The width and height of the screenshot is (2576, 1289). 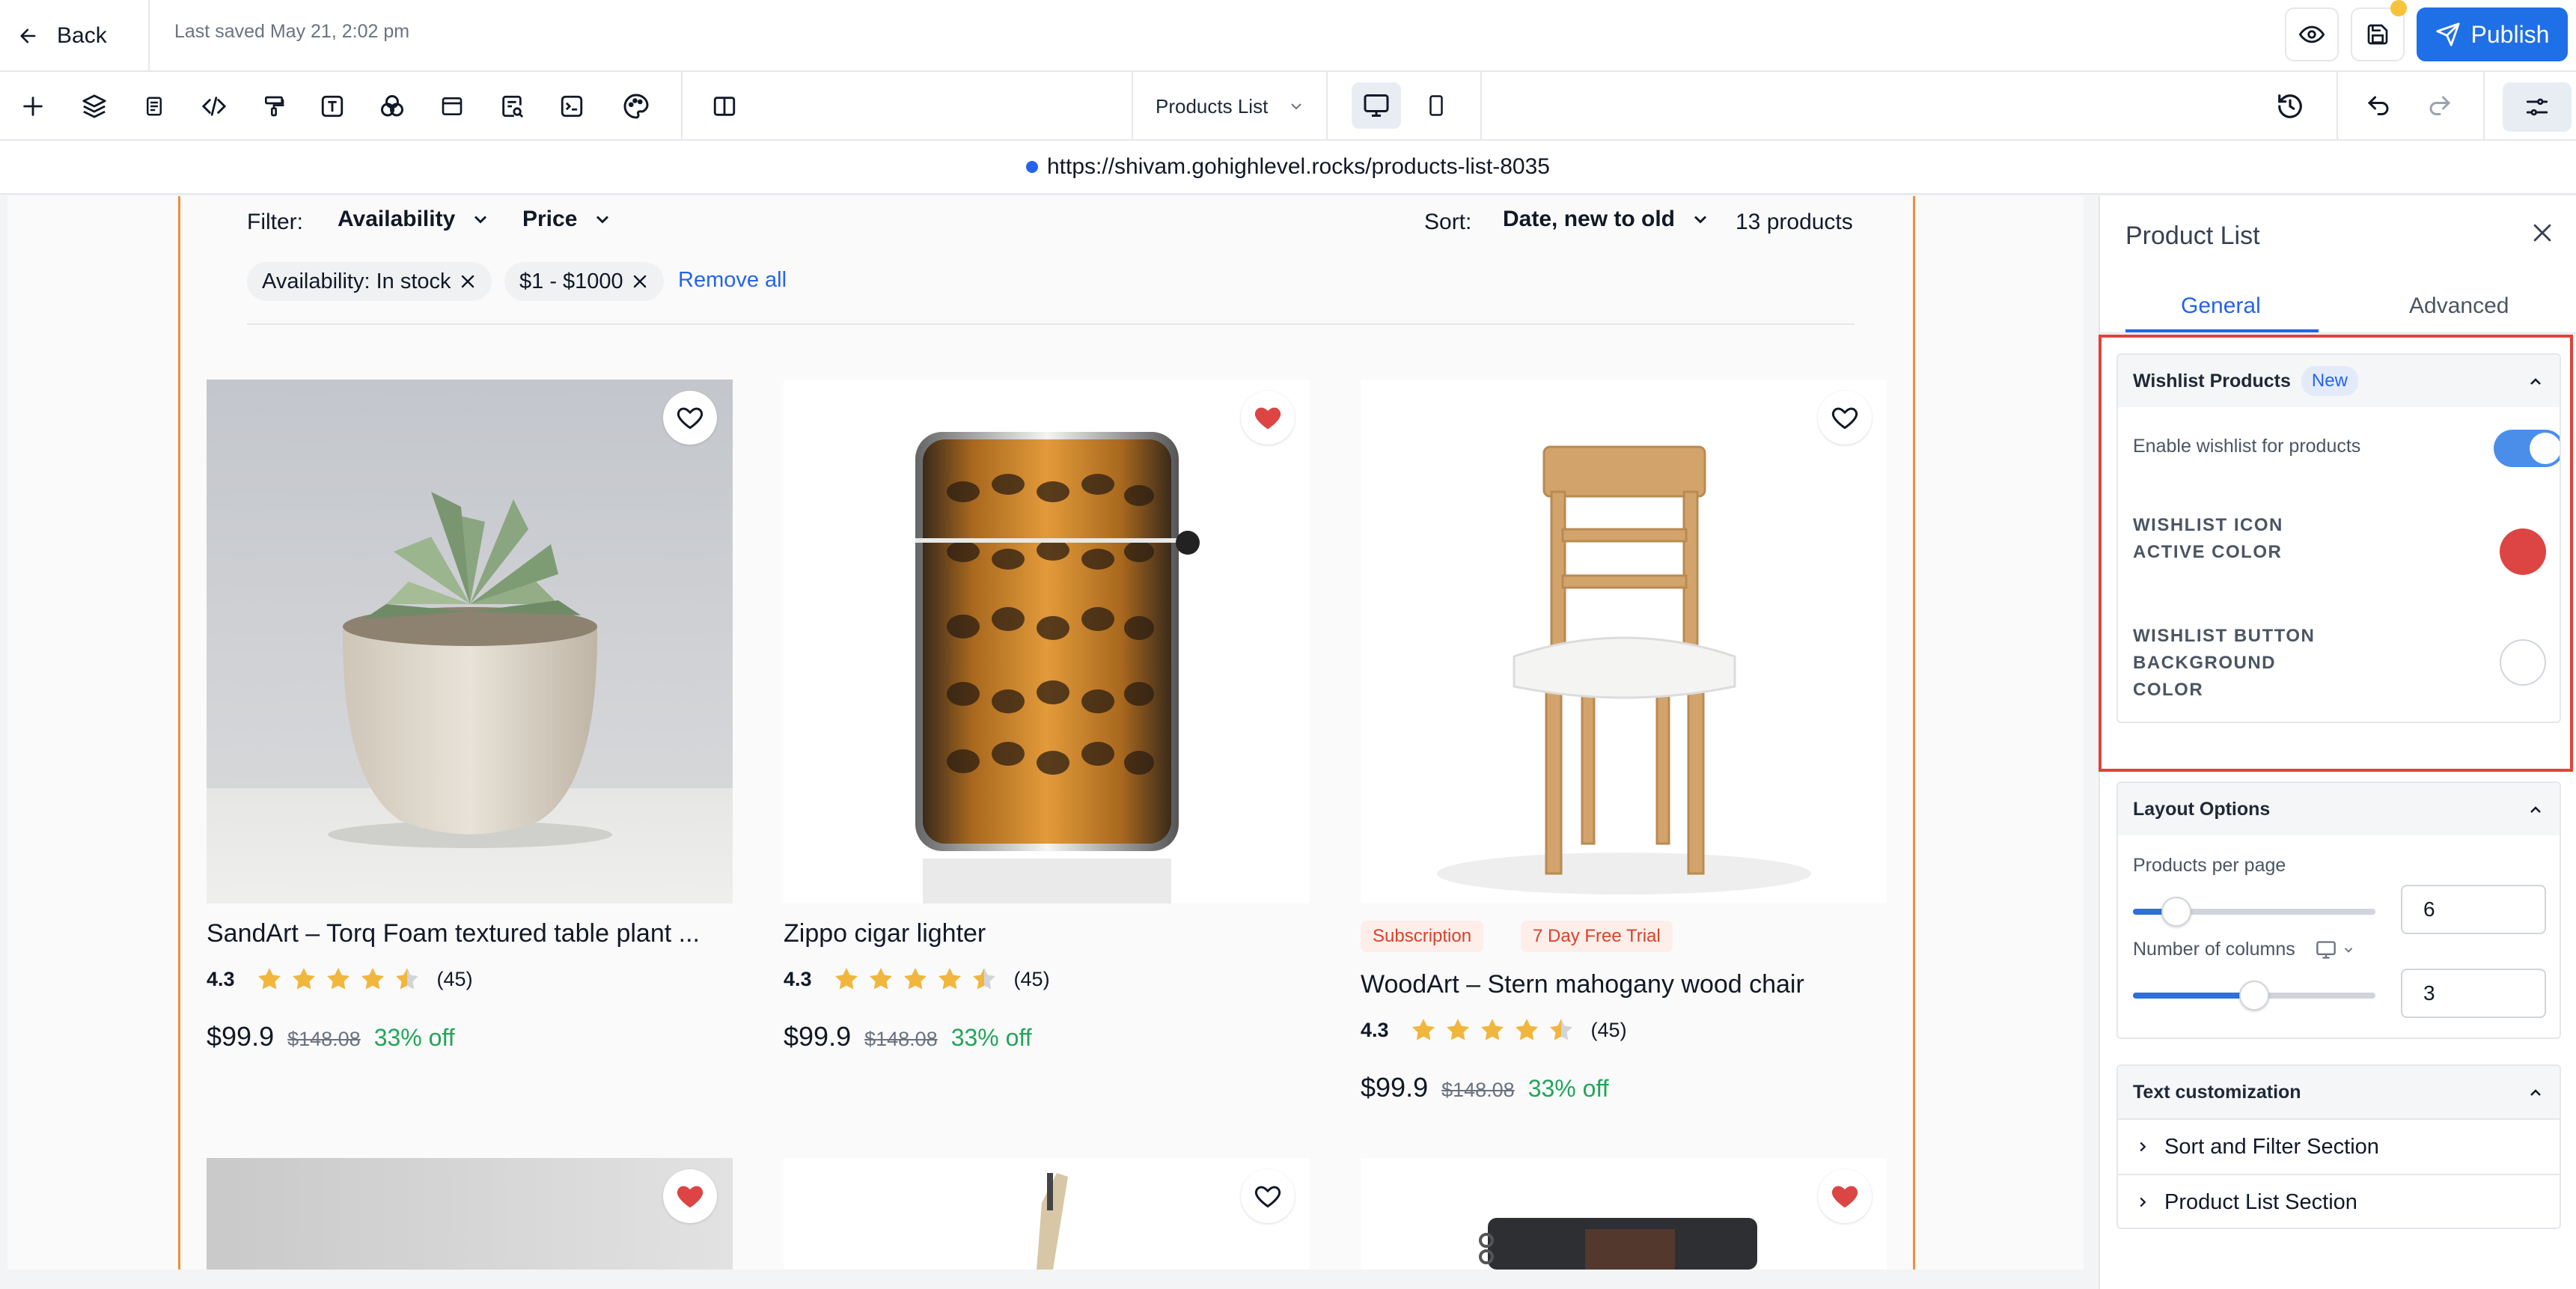 What do you see at coordinates (414, 219) in the screenshot?
I see `availability-filter-dropdown: Availability` at bounding box center [414, 219].